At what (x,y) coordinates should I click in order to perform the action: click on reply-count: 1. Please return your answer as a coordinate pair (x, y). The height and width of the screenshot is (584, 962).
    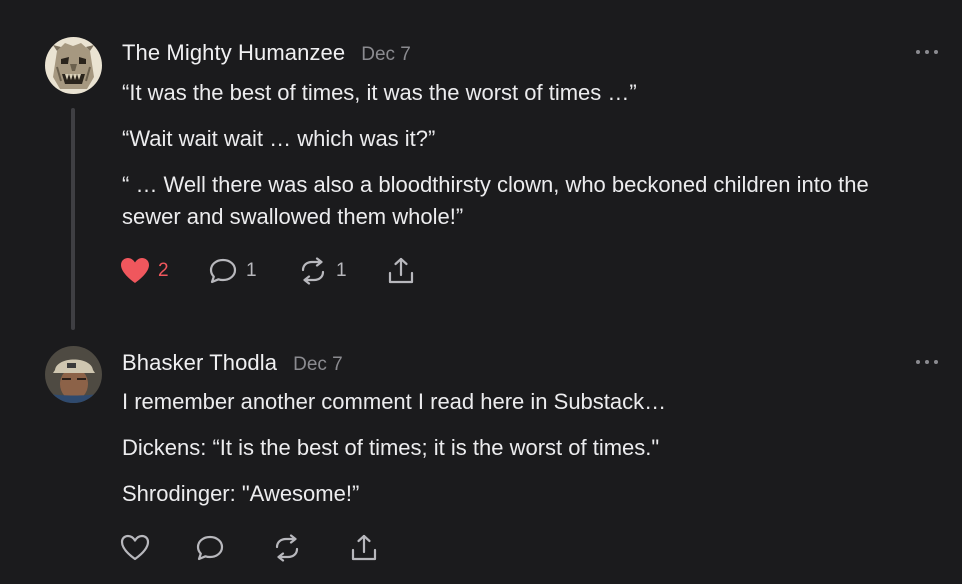
    Looking at the image, I should click on (251, 270).